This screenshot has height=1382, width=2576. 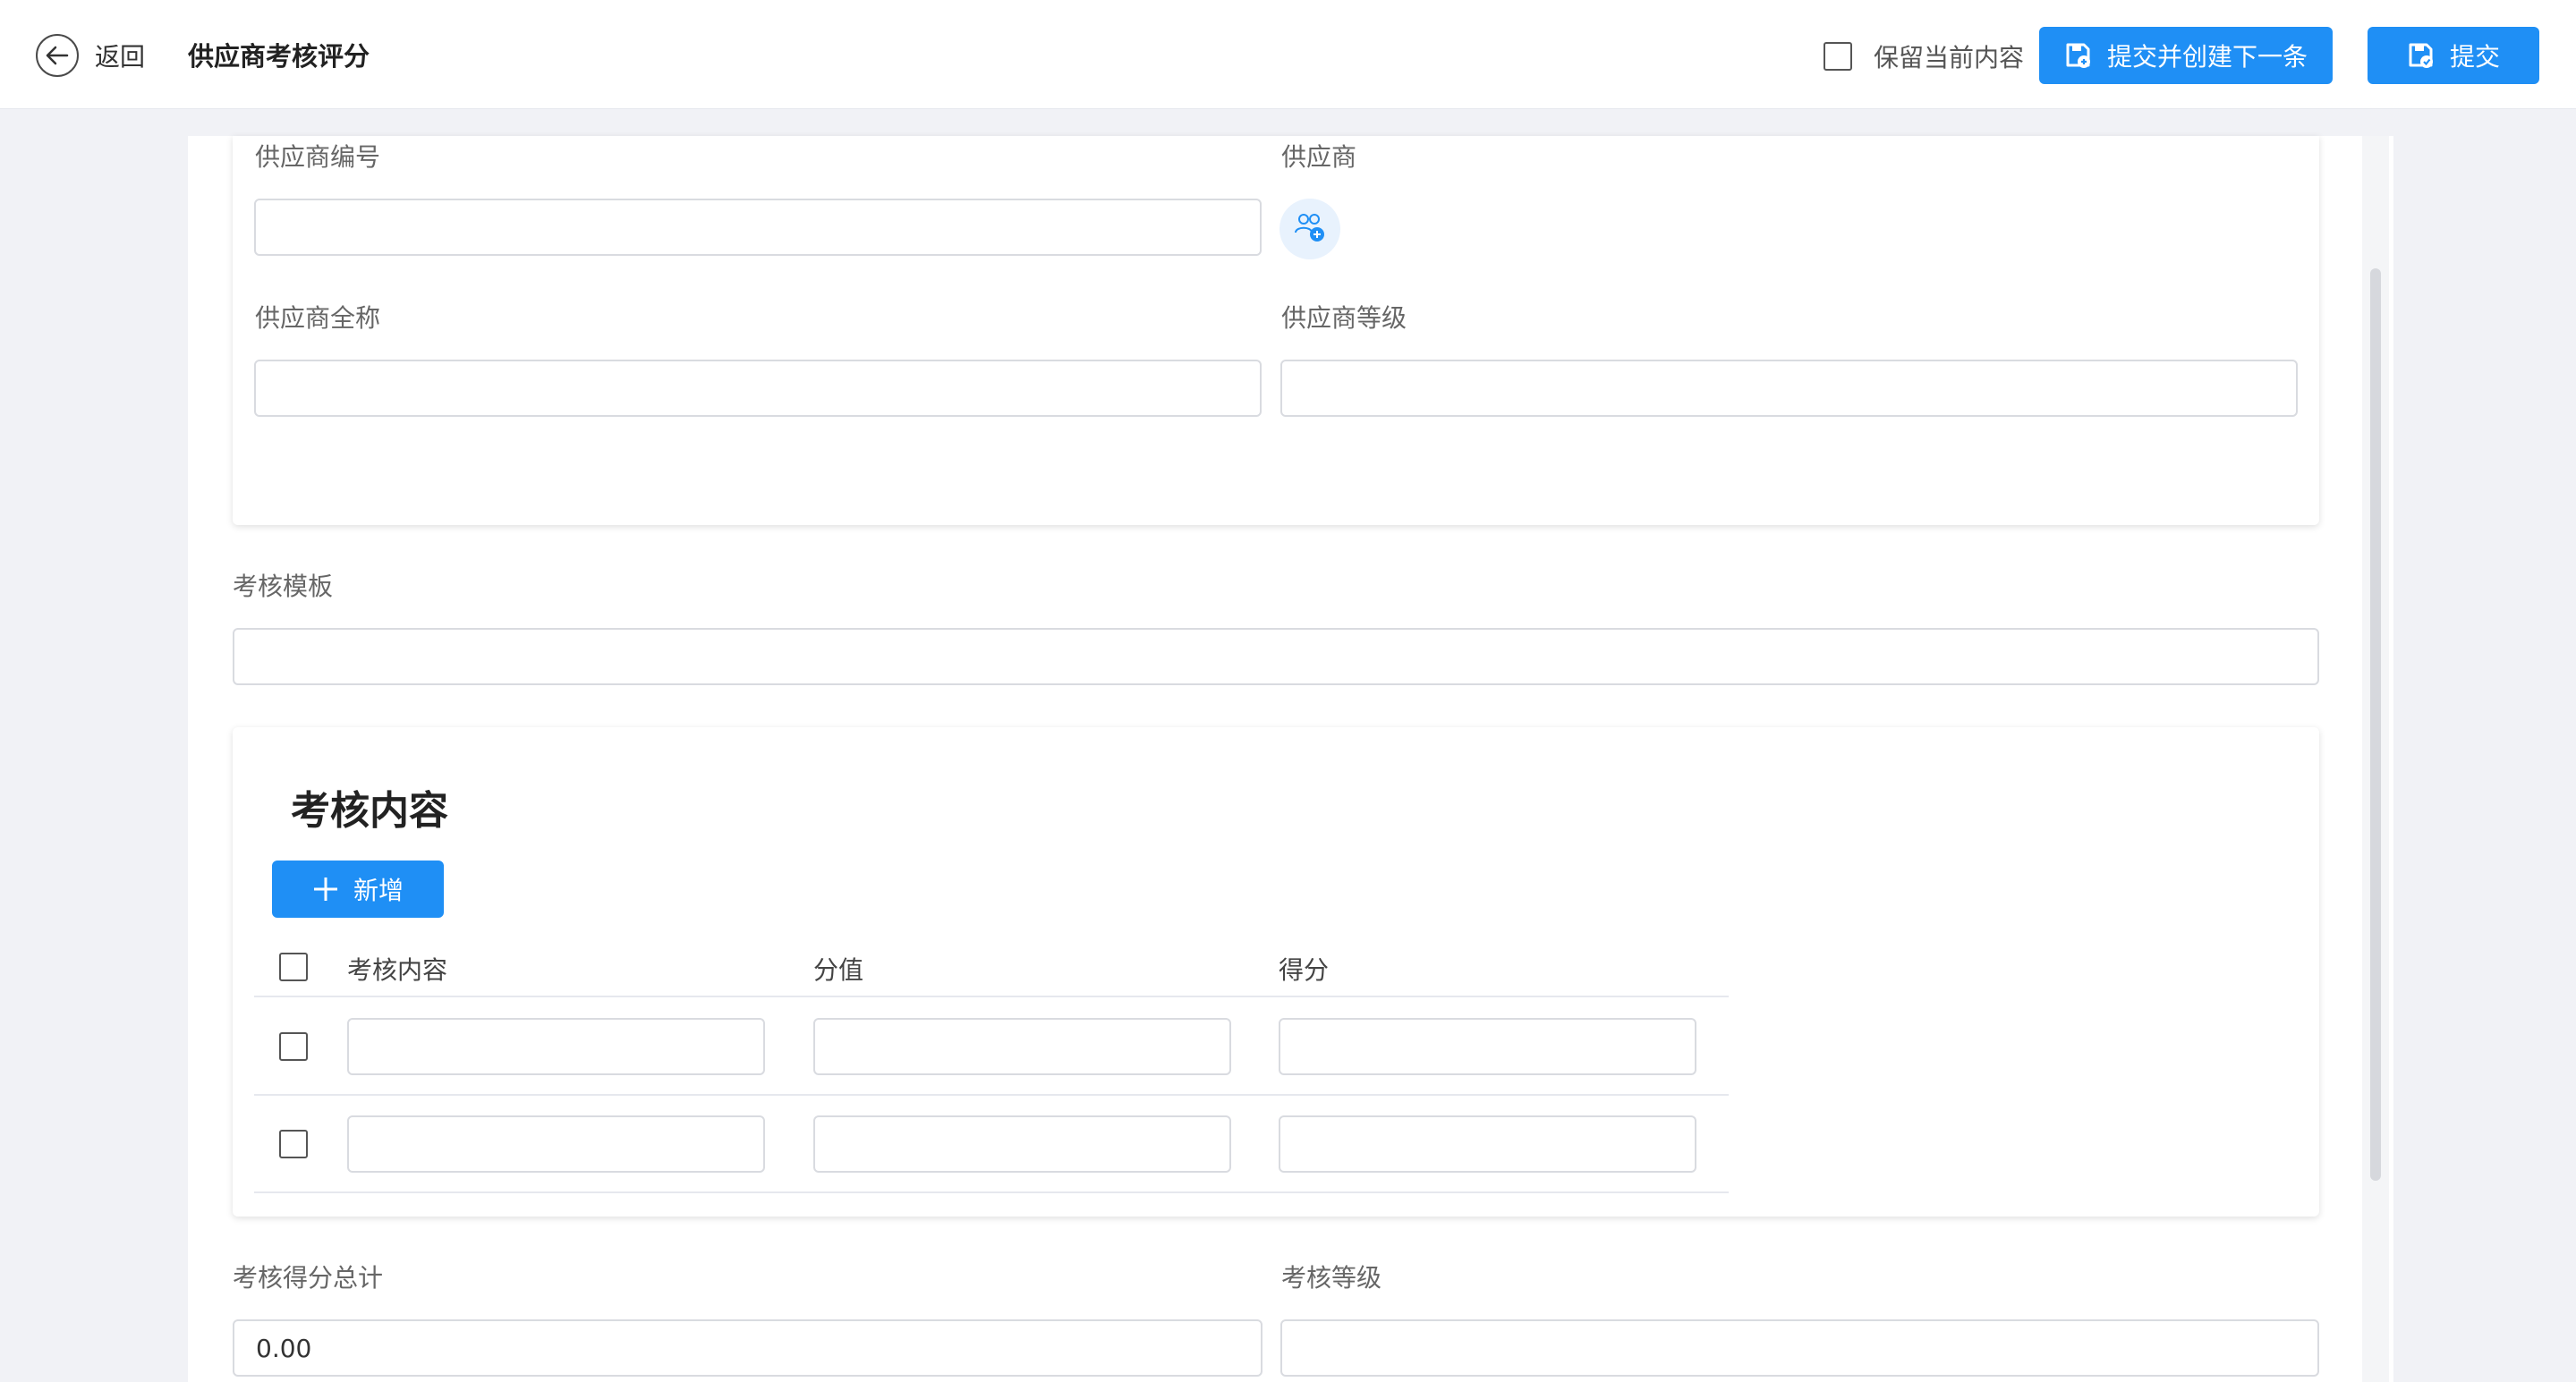 I want to click on add-label: 新增, so click(x=378, y=890).